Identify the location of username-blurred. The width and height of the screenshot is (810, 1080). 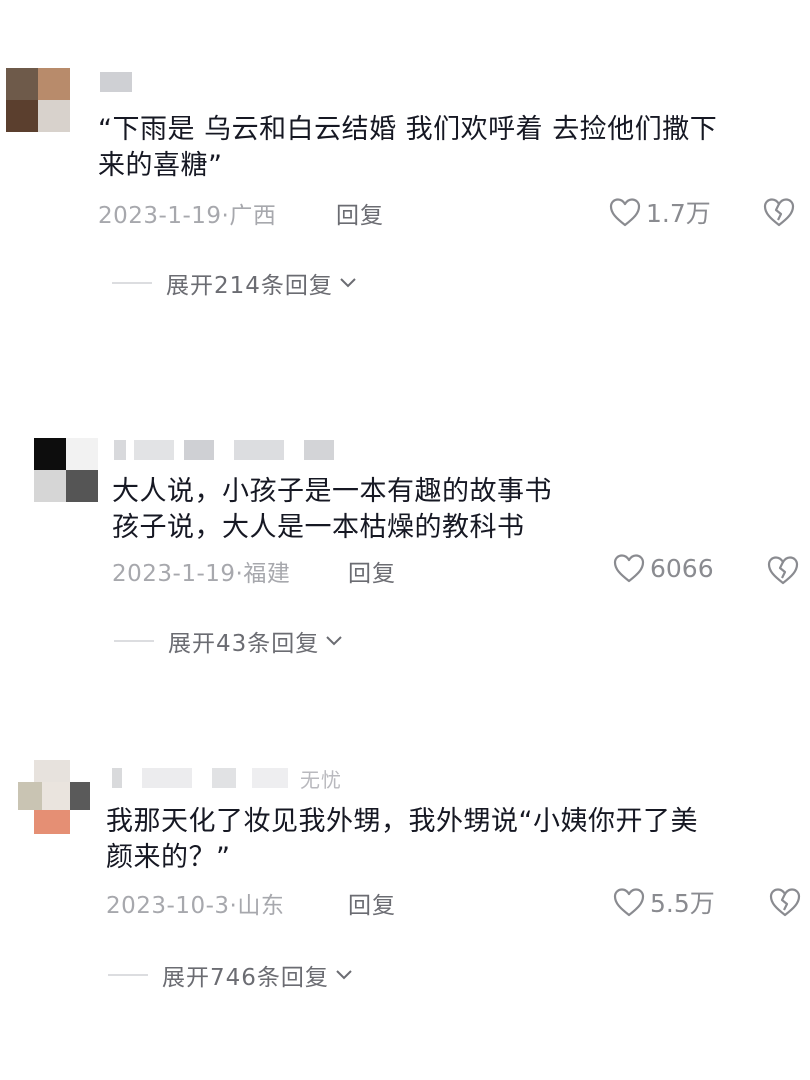
(202, 778).